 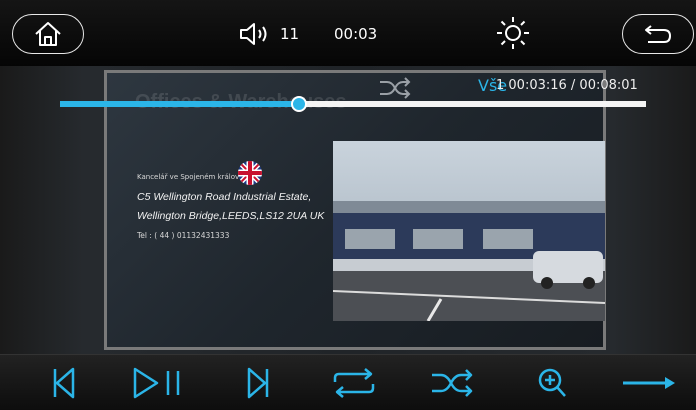 I want to click on play-pause-button, so click(x=158, y=383).